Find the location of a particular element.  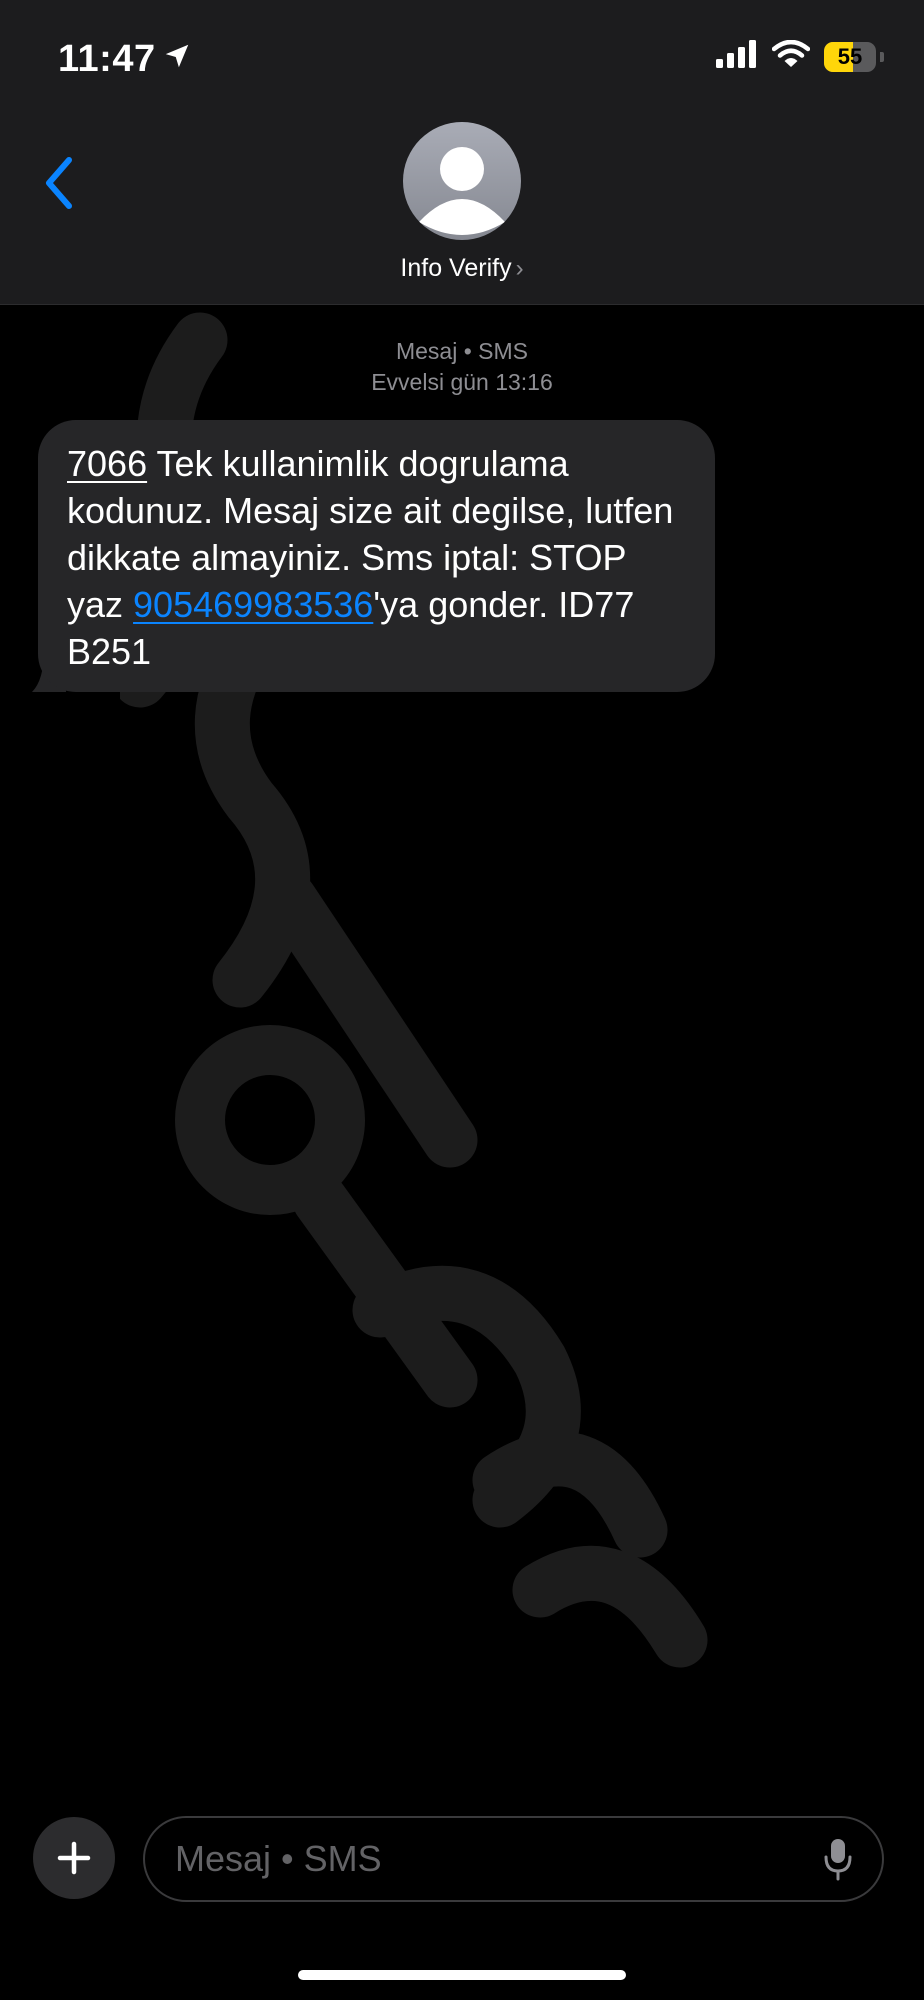

home-indicator is located at coordinates (462, 1975).